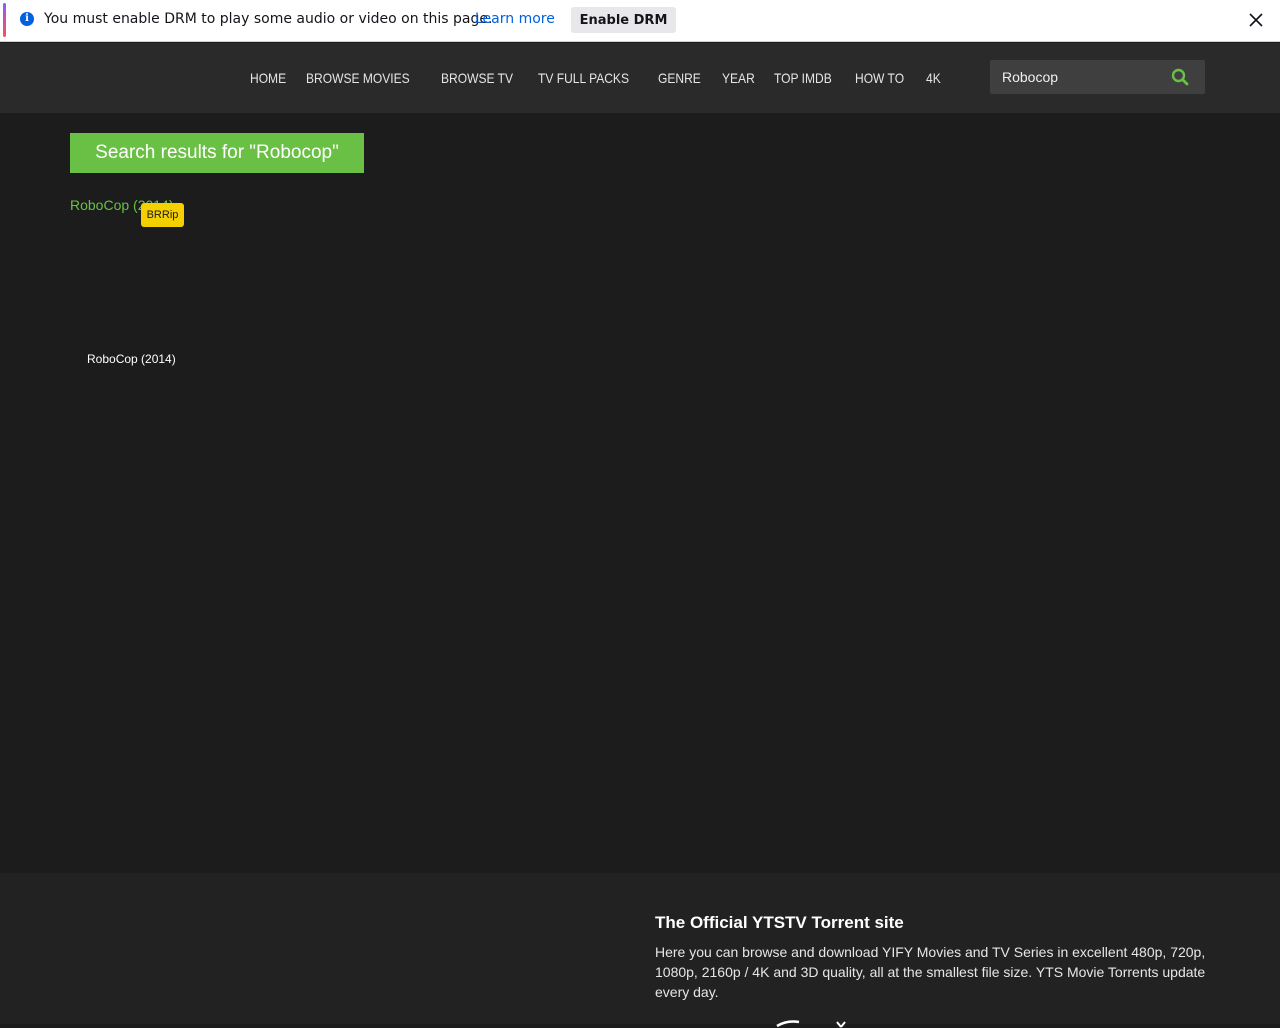 The width and height of the screenshot is (1280, 1028). Describe the element at coordinates (477, 80) in the screenshot. I see `nav-browse-tv: BROWSE TV` at that location.